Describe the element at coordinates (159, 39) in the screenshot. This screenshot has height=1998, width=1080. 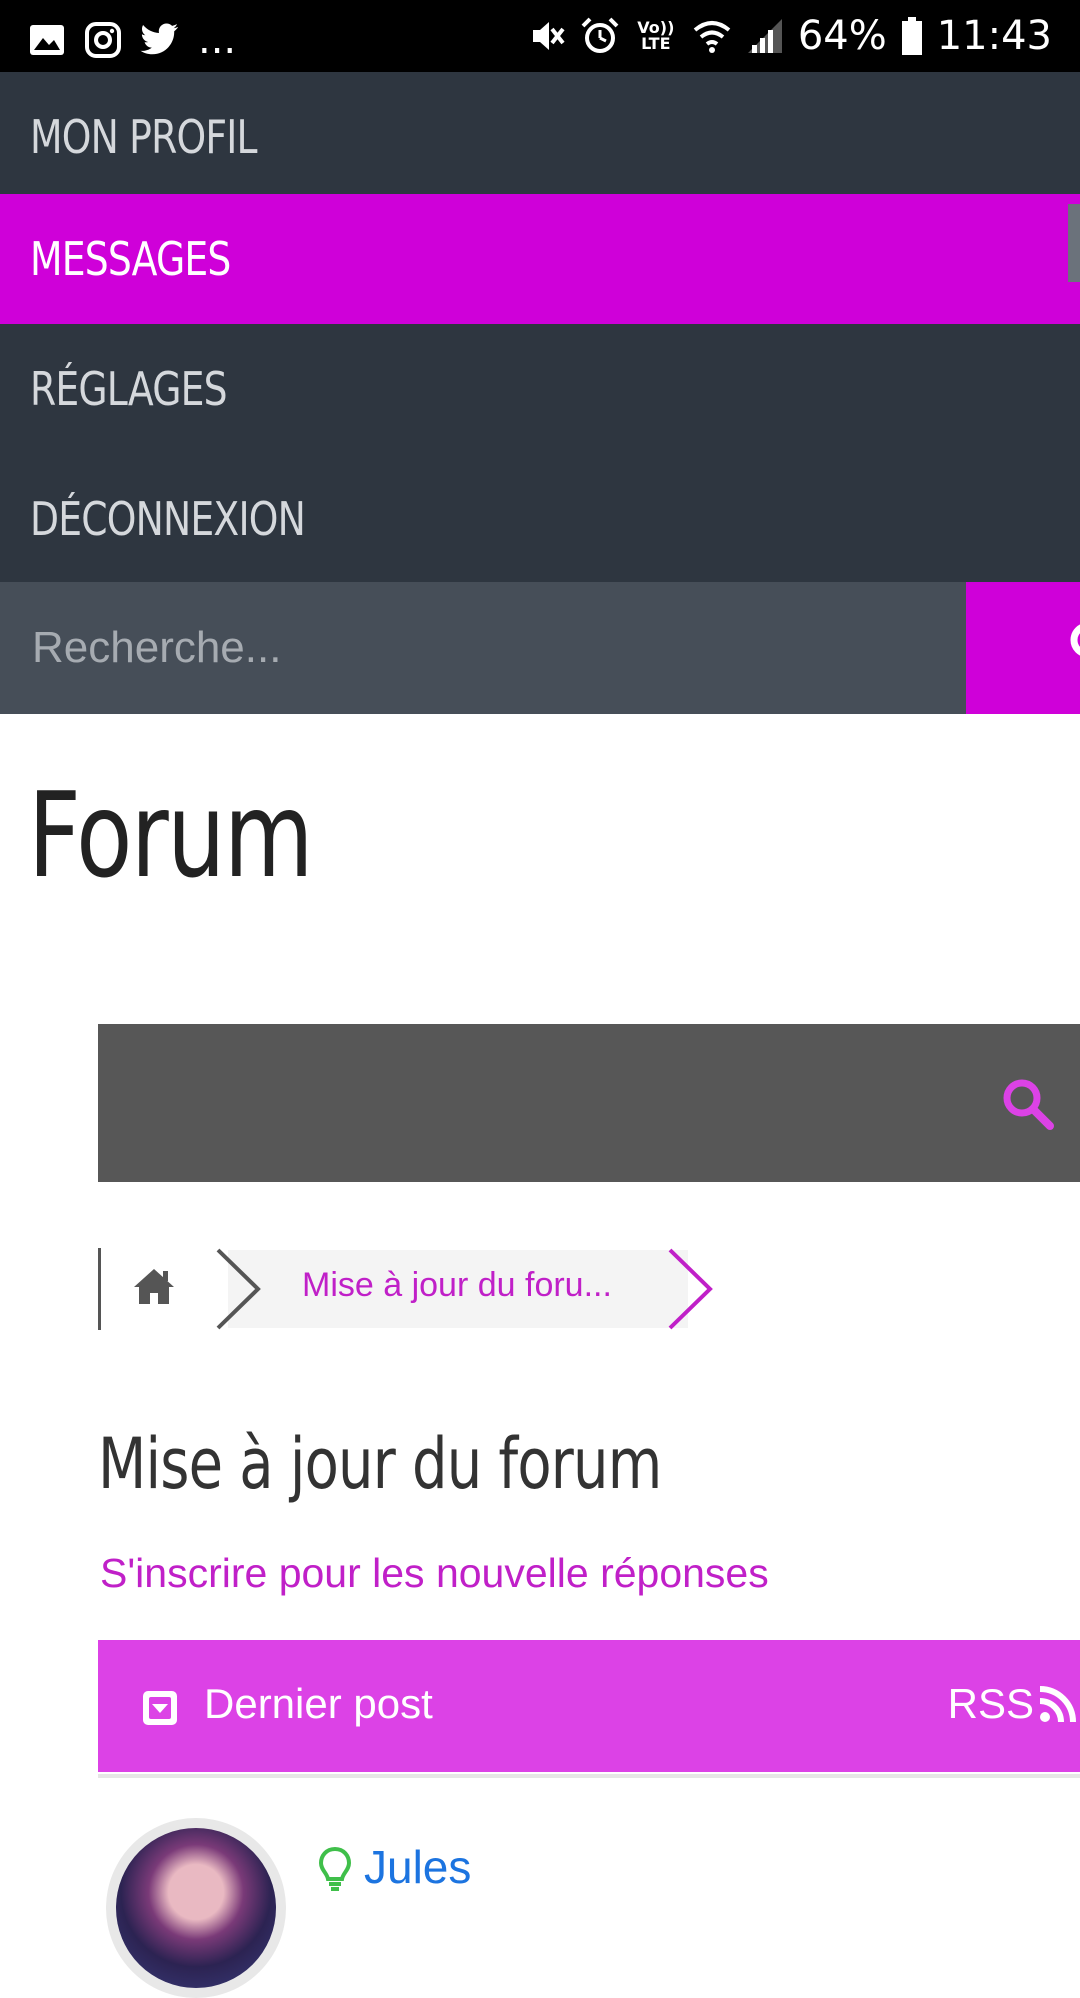
I see `twitter-icon` at that location.